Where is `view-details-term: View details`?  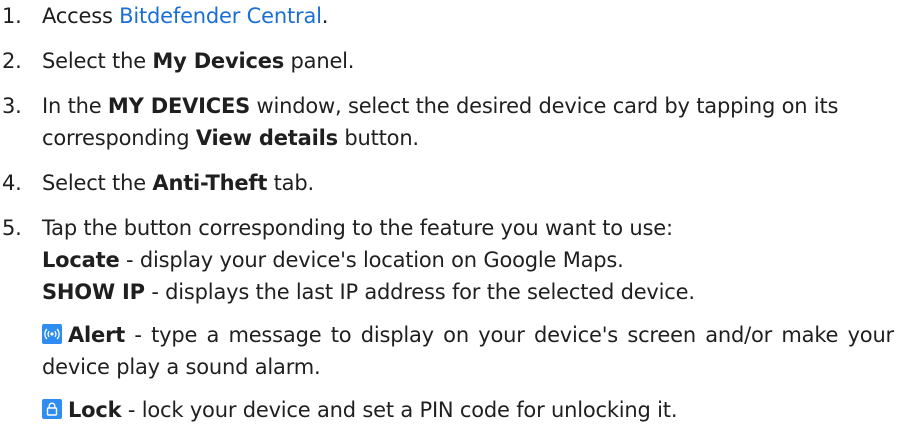 view-details-term: View details is located at coordinates (266, 138).